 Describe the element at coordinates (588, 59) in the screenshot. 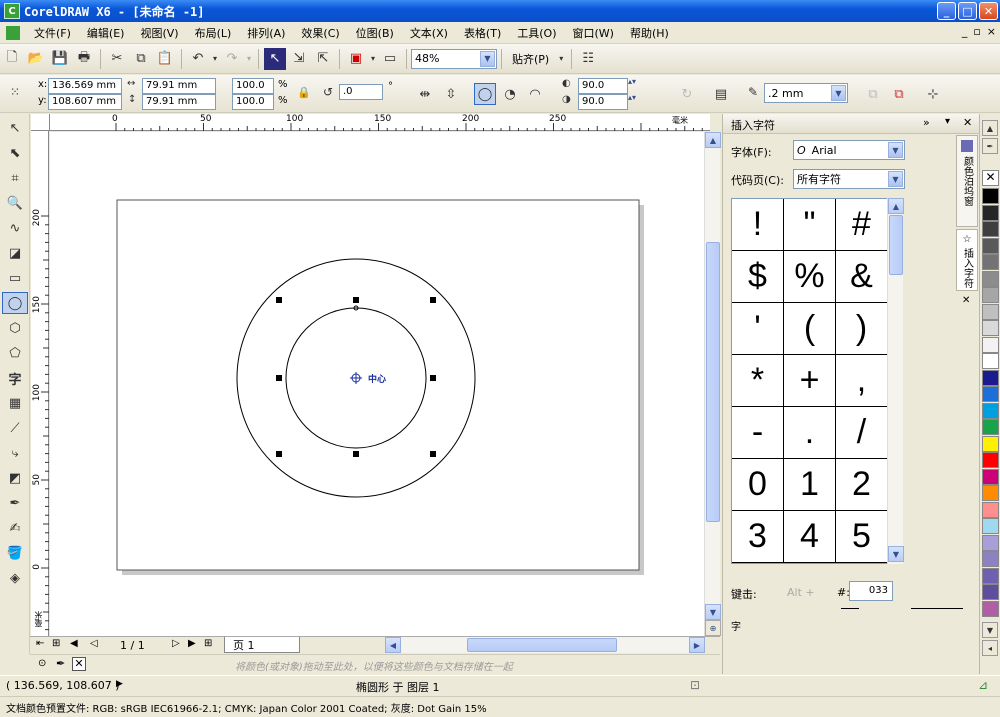

I see `options-icon: ☷` at that location.